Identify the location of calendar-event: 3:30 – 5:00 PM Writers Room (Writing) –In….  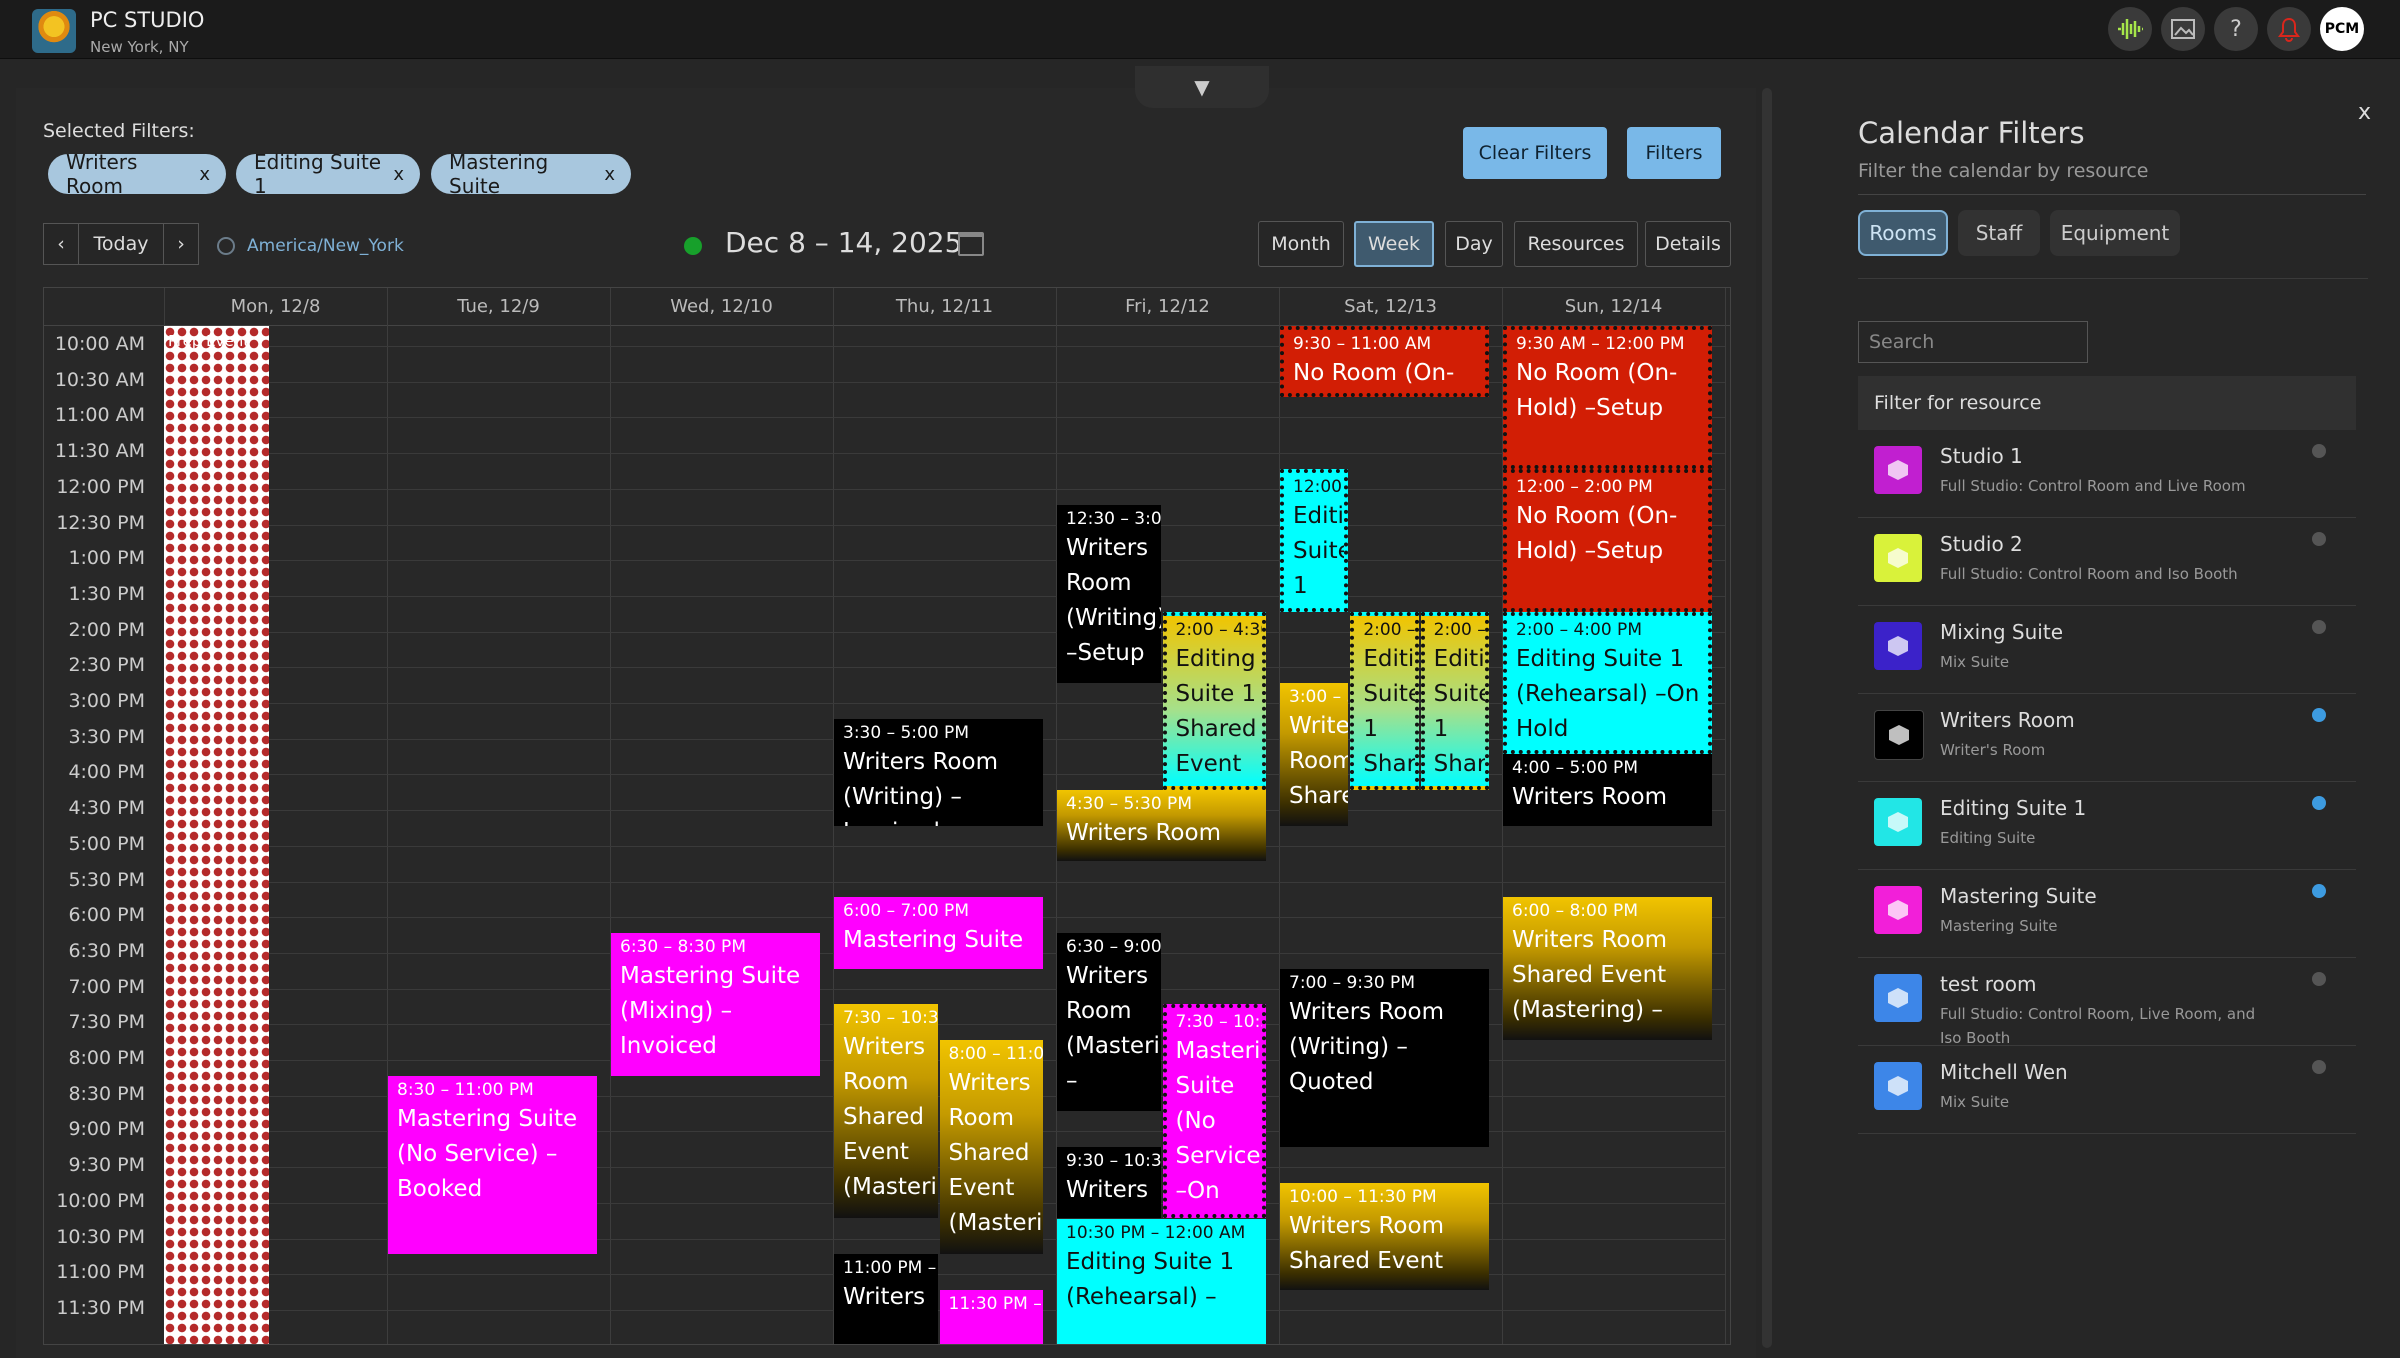
(938, 772).